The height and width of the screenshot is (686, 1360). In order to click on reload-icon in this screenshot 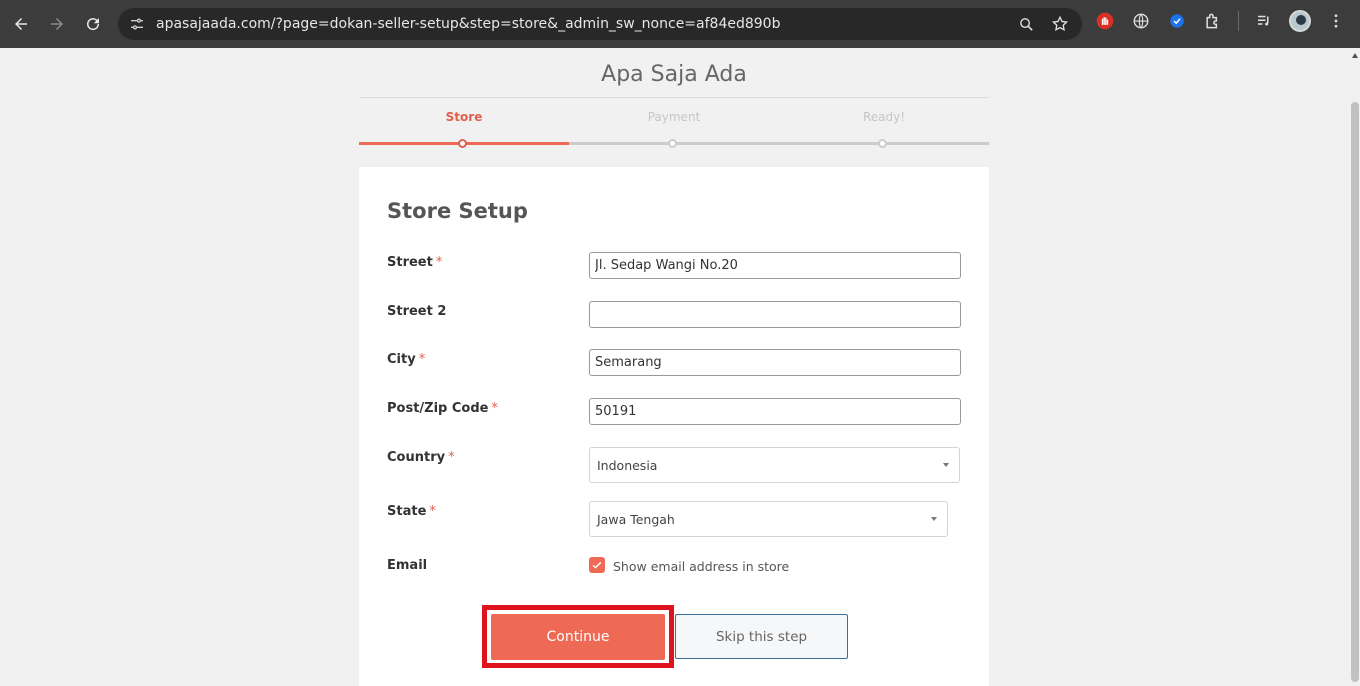, I will do `click(93, 24)`.